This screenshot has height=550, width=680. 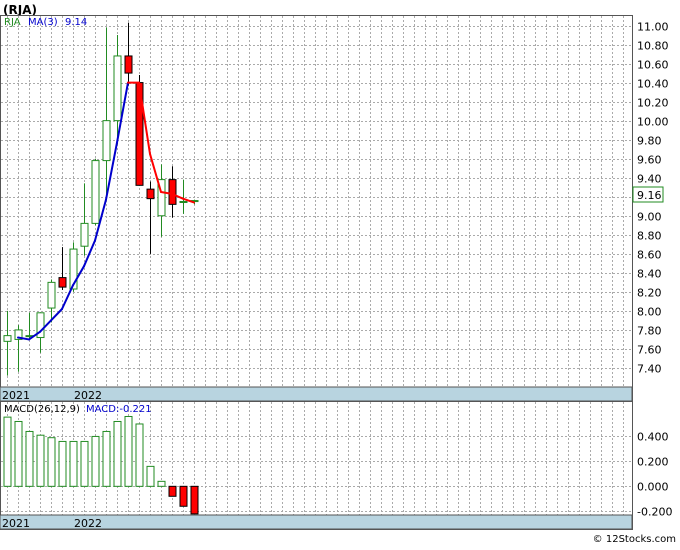 What do you see at coordinates (649, 236) in the screenshot?
I see `price-tick-label: 8.80` at bounding box center [649, 236].